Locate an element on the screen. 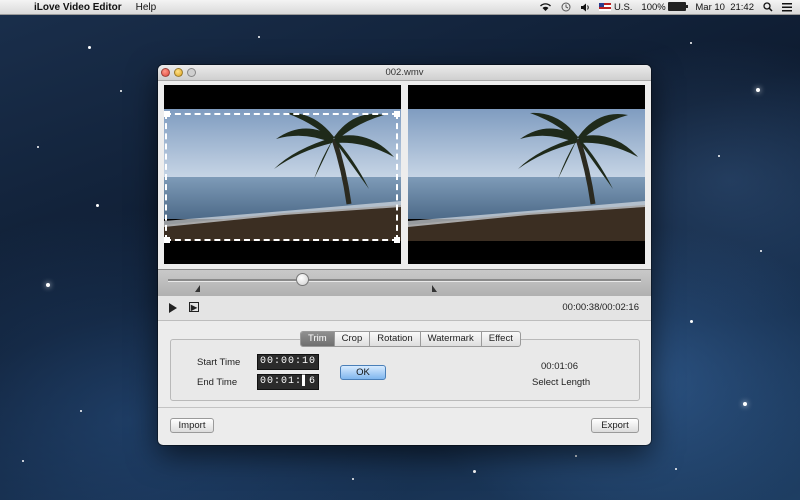 The image size is (800, 500). tab-effect: Effect is located at coordinates (501, 339).